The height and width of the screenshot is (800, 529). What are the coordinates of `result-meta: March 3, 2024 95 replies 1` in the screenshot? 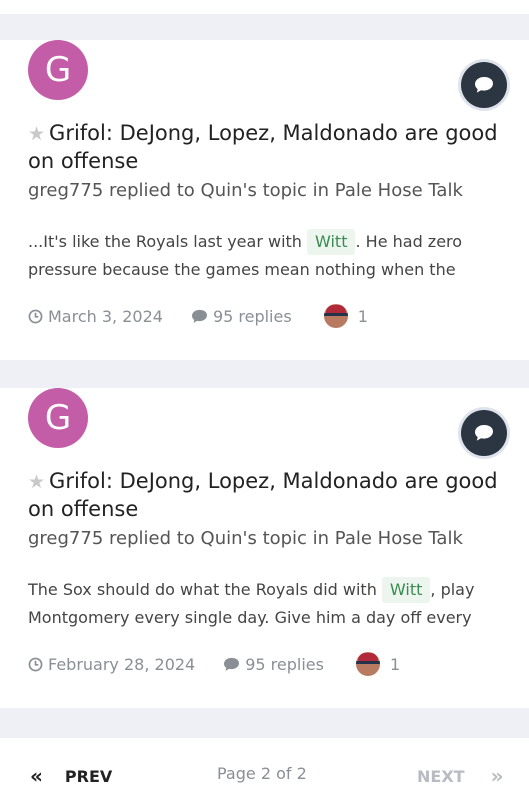 It's located at (198, 316).